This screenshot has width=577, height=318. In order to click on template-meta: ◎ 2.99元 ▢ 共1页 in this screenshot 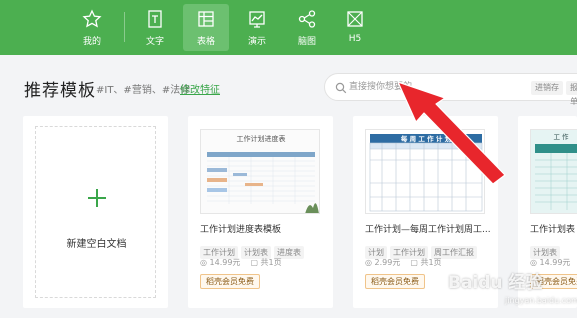, I will do `click(408, 262)`.